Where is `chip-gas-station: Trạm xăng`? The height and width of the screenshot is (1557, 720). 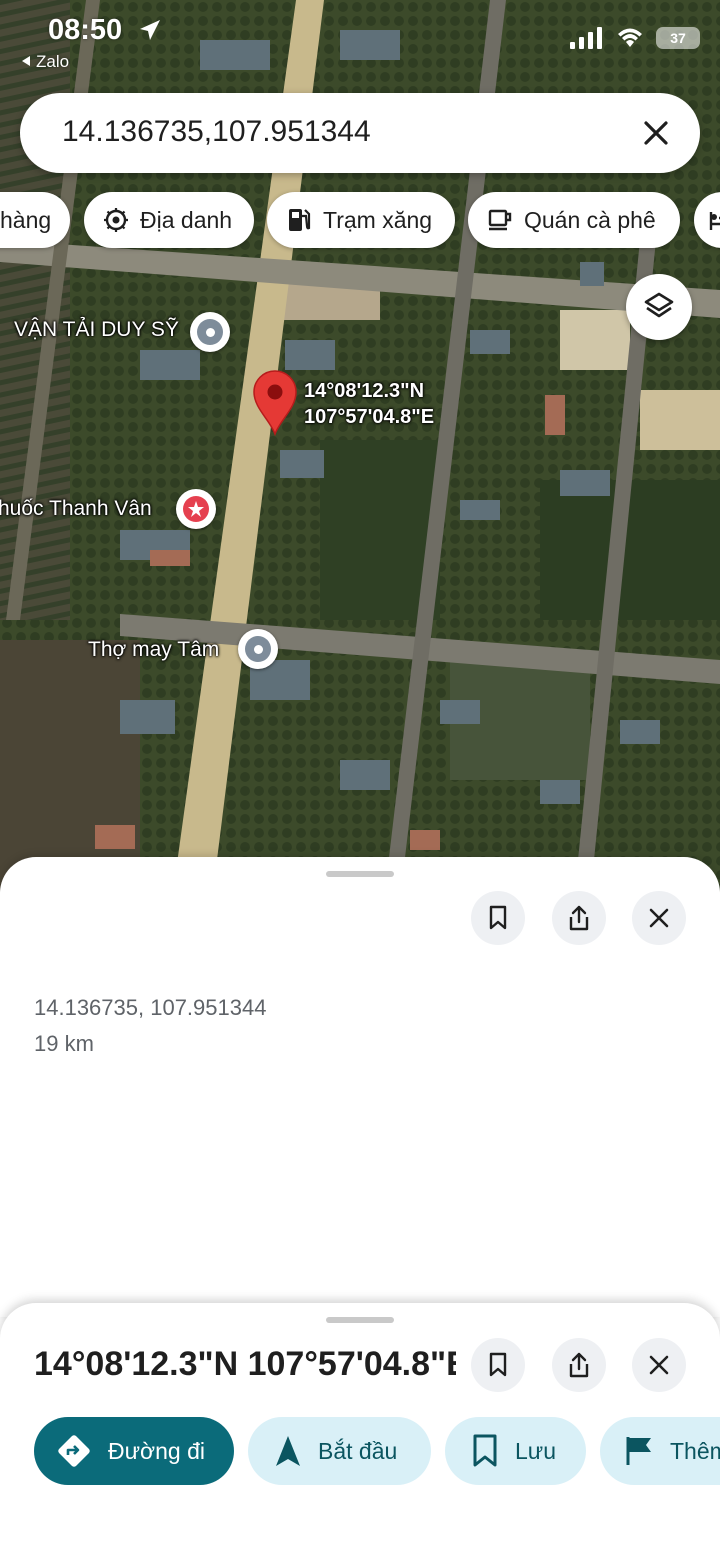
chip-gas-station: Trạm xăng is located at coordinates (361, 220).